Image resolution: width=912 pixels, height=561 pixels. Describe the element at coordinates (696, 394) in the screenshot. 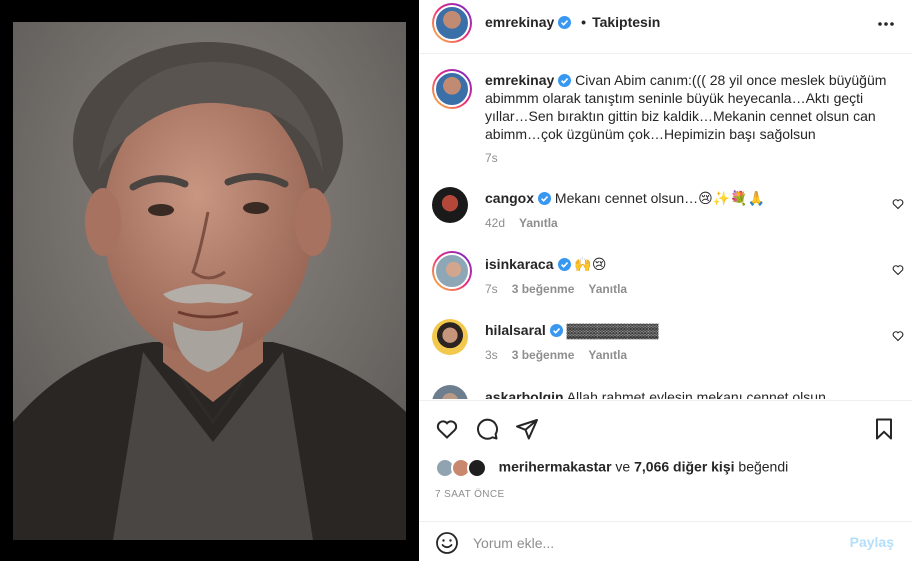

I see `comment-text: Allah rahmet eylesin mekanı cennet olsun` at that location.